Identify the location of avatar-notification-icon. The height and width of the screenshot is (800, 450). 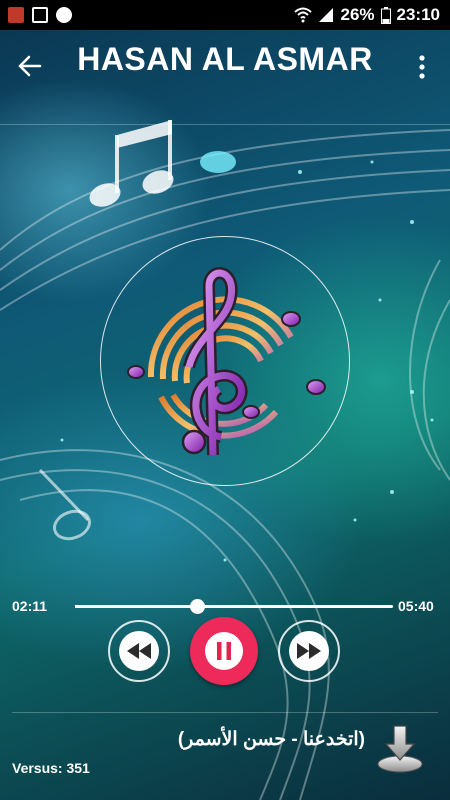
(16, 15).